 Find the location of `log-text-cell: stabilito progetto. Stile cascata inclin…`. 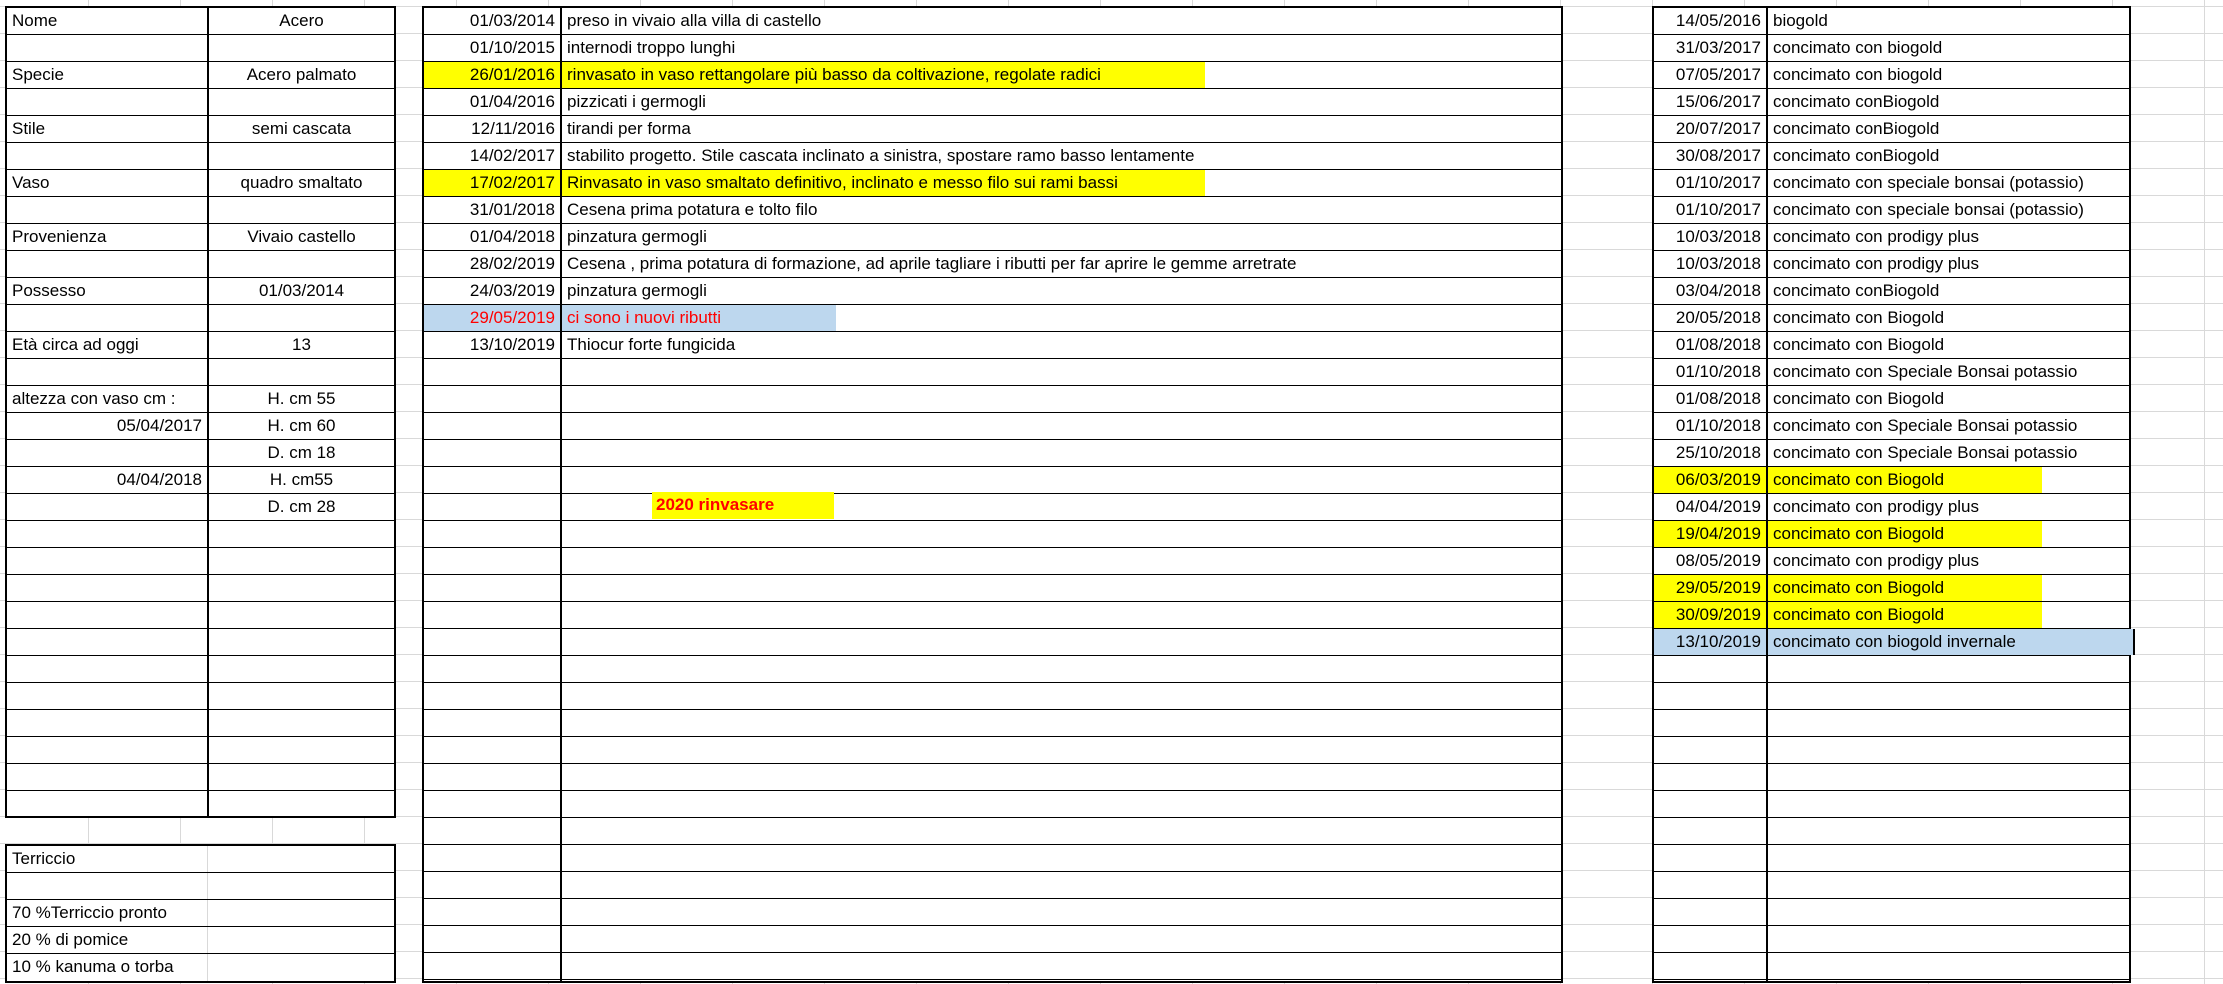

log-text-cell: stabilito progetto. Stile cascata inclin… is located at coordinates (1057, 156).